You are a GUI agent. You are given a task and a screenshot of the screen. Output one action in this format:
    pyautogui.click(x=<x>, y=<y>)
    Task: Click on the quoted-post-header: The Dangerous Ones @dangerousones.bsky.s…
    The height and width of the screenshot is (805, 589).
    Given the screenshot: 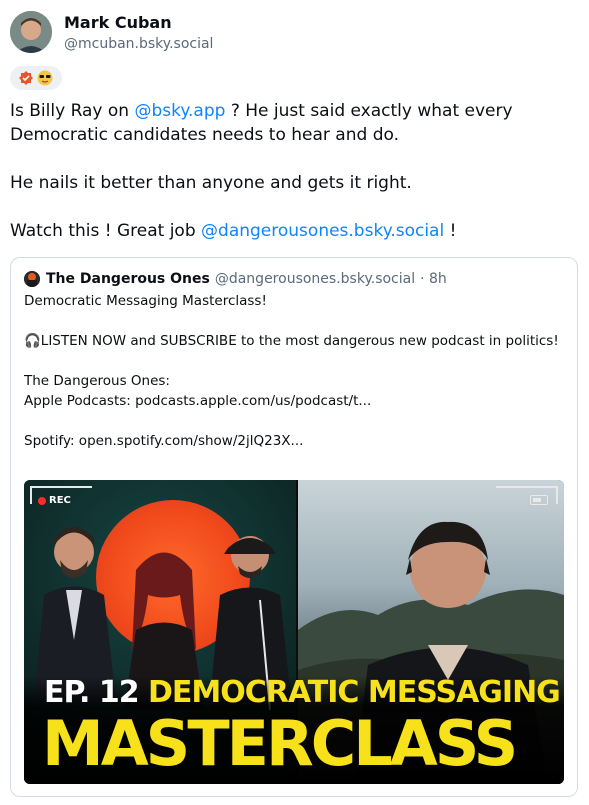 What is the action you would take?
    pyautogui.click(x=235, y=279)
    